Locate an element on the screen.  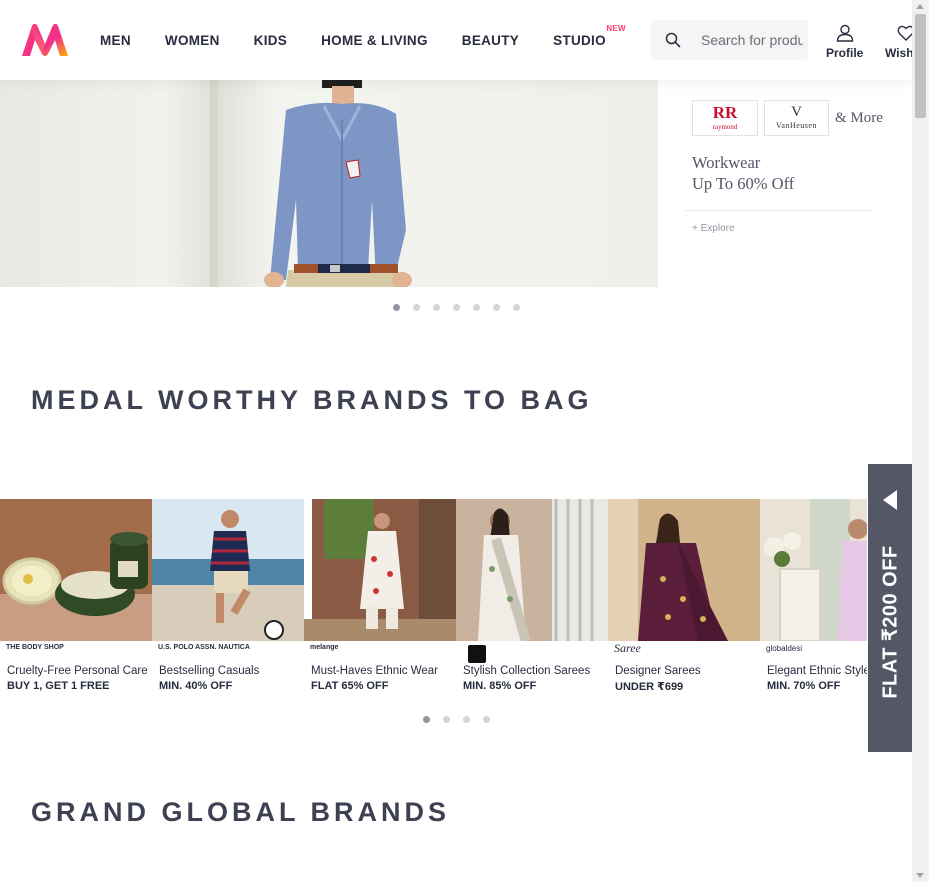
brand-card-description: Stylish Collection Sarees is located at coordinates (527, 671).